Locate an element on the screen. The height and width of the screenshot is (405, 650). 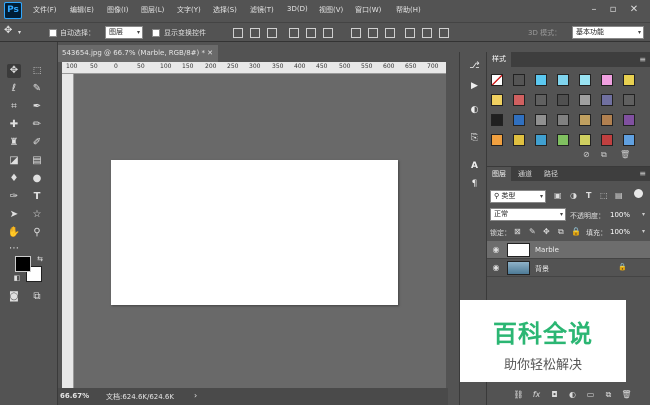
lock-all-icon: 🔒 is located at coordinates (576, 231).